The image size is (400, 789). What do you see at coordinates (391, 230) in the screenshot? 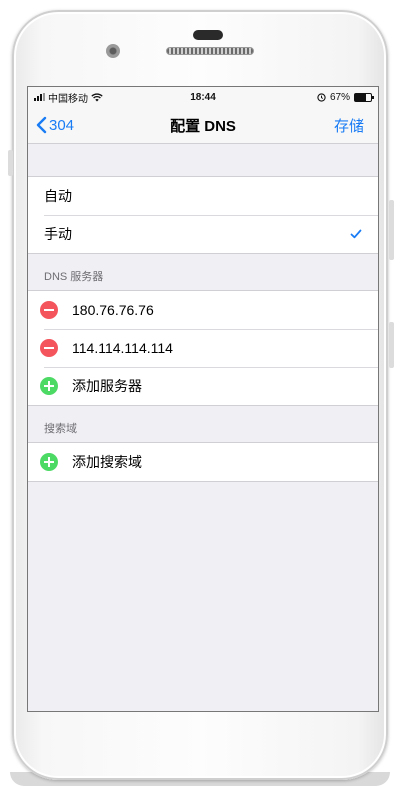
I see `phone-volume-button` at bounding box center [391, 230].